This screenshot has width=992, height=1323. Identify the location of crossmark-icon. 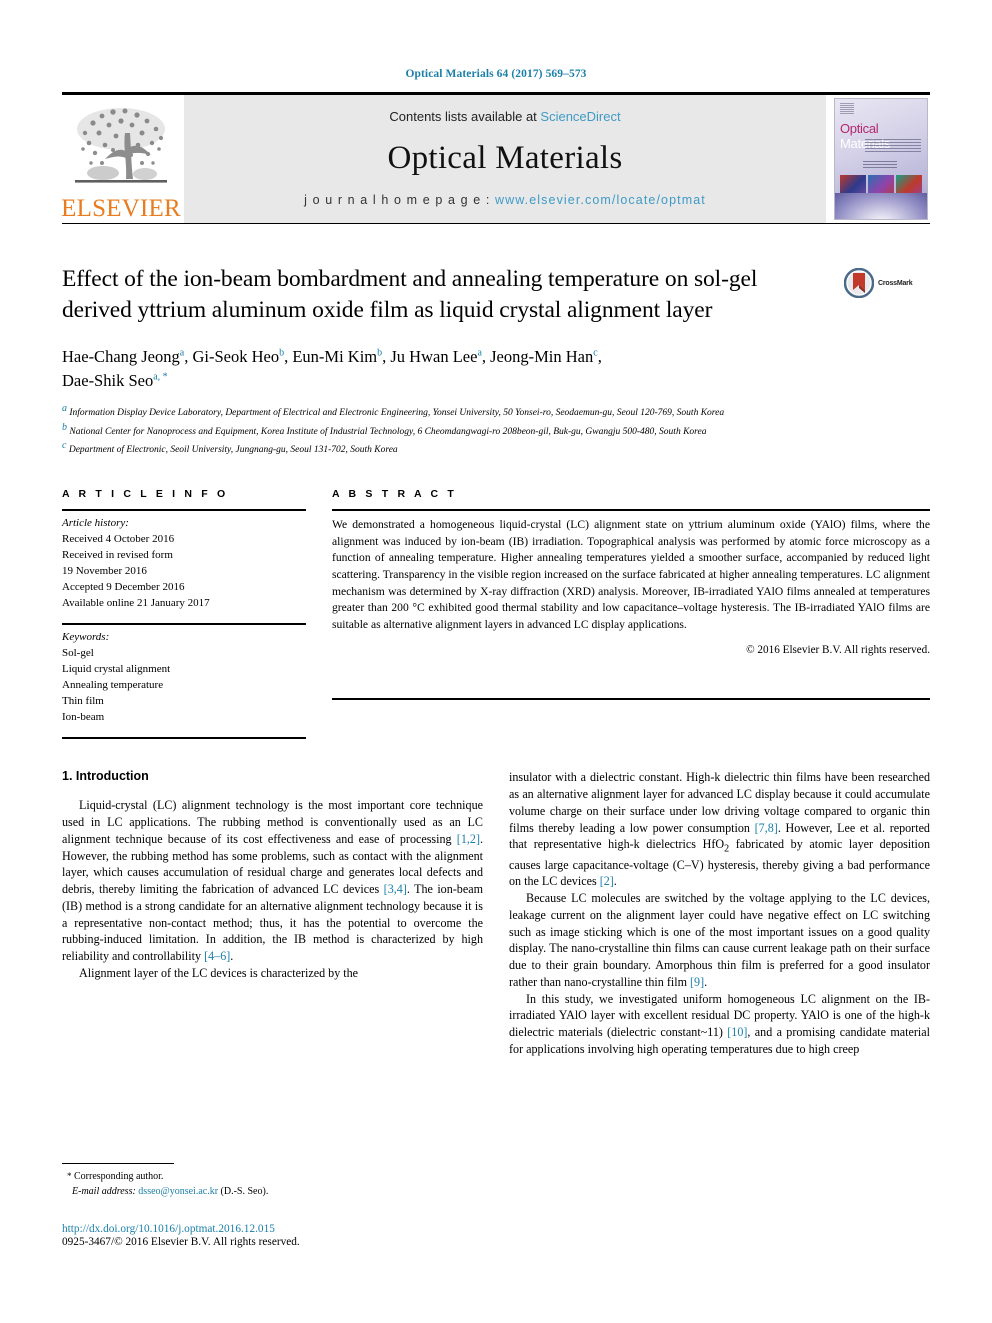
(859, 283).